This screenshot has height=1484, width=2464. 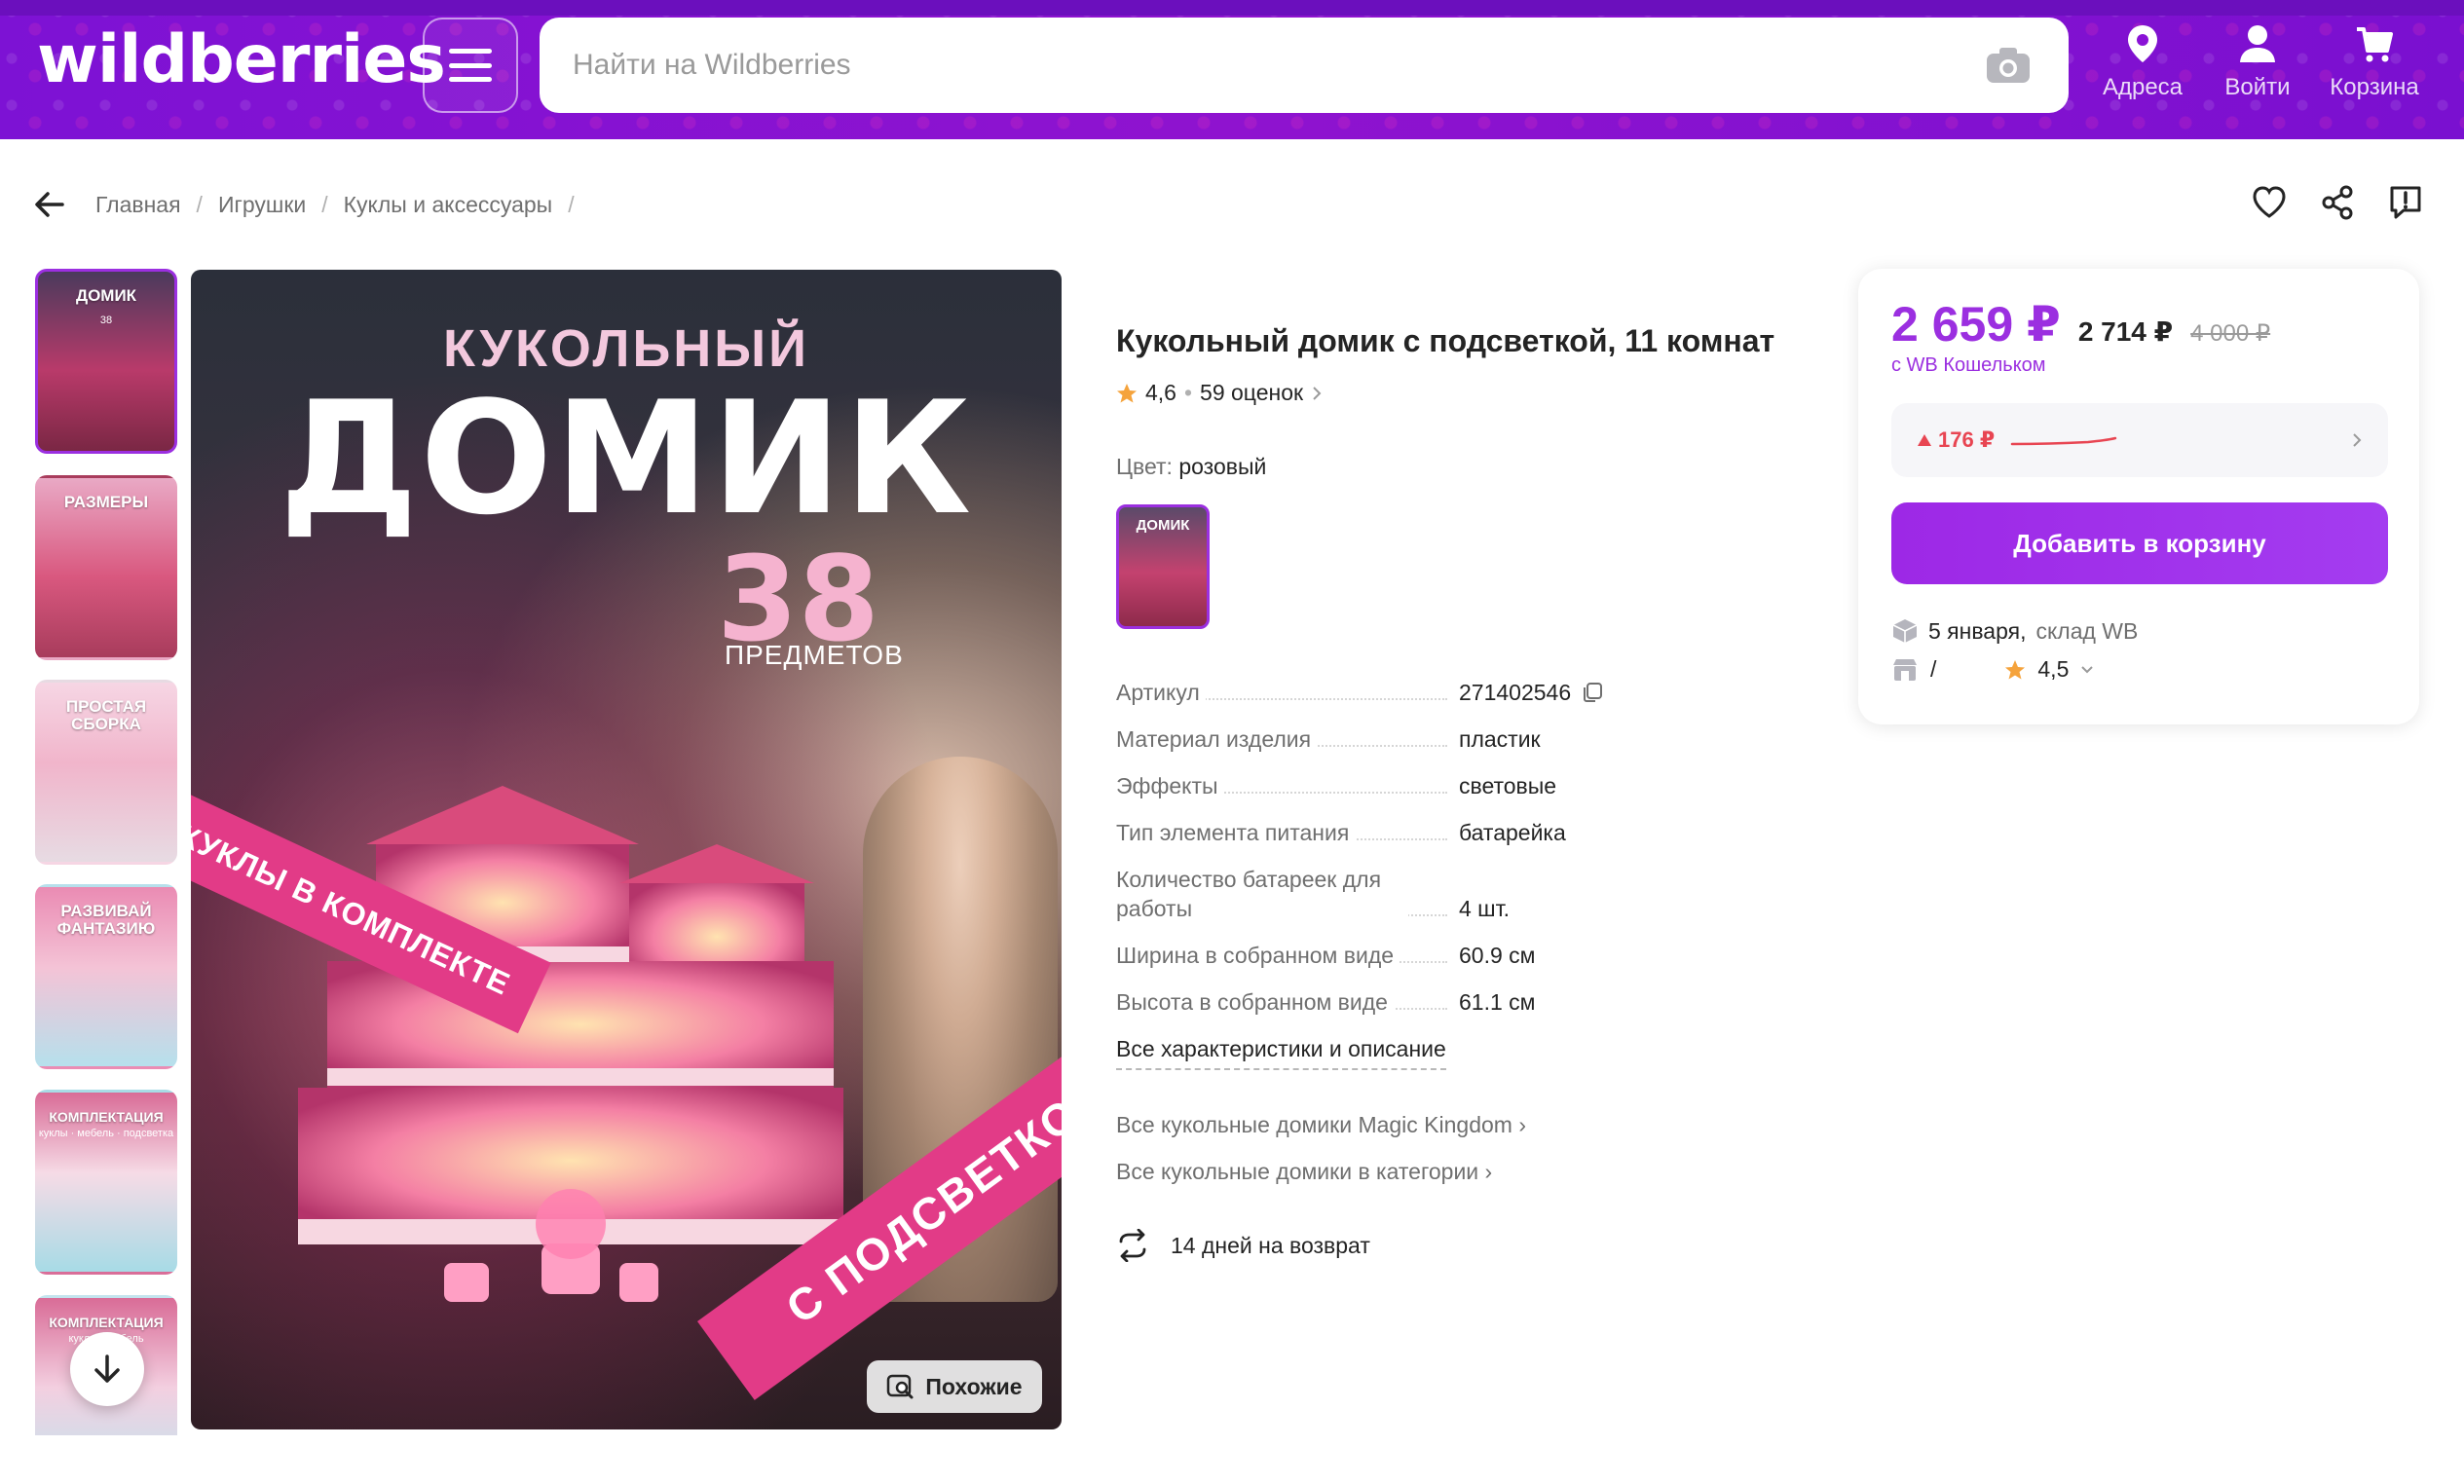 I want to click on search-similar-icon, so click(x=900, y=1386).